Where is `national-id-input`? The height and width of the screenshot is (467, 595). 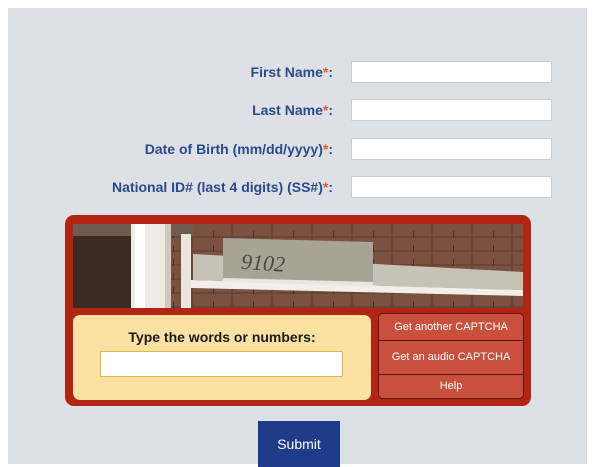 national-id-input is located at coordinates (451, 187).